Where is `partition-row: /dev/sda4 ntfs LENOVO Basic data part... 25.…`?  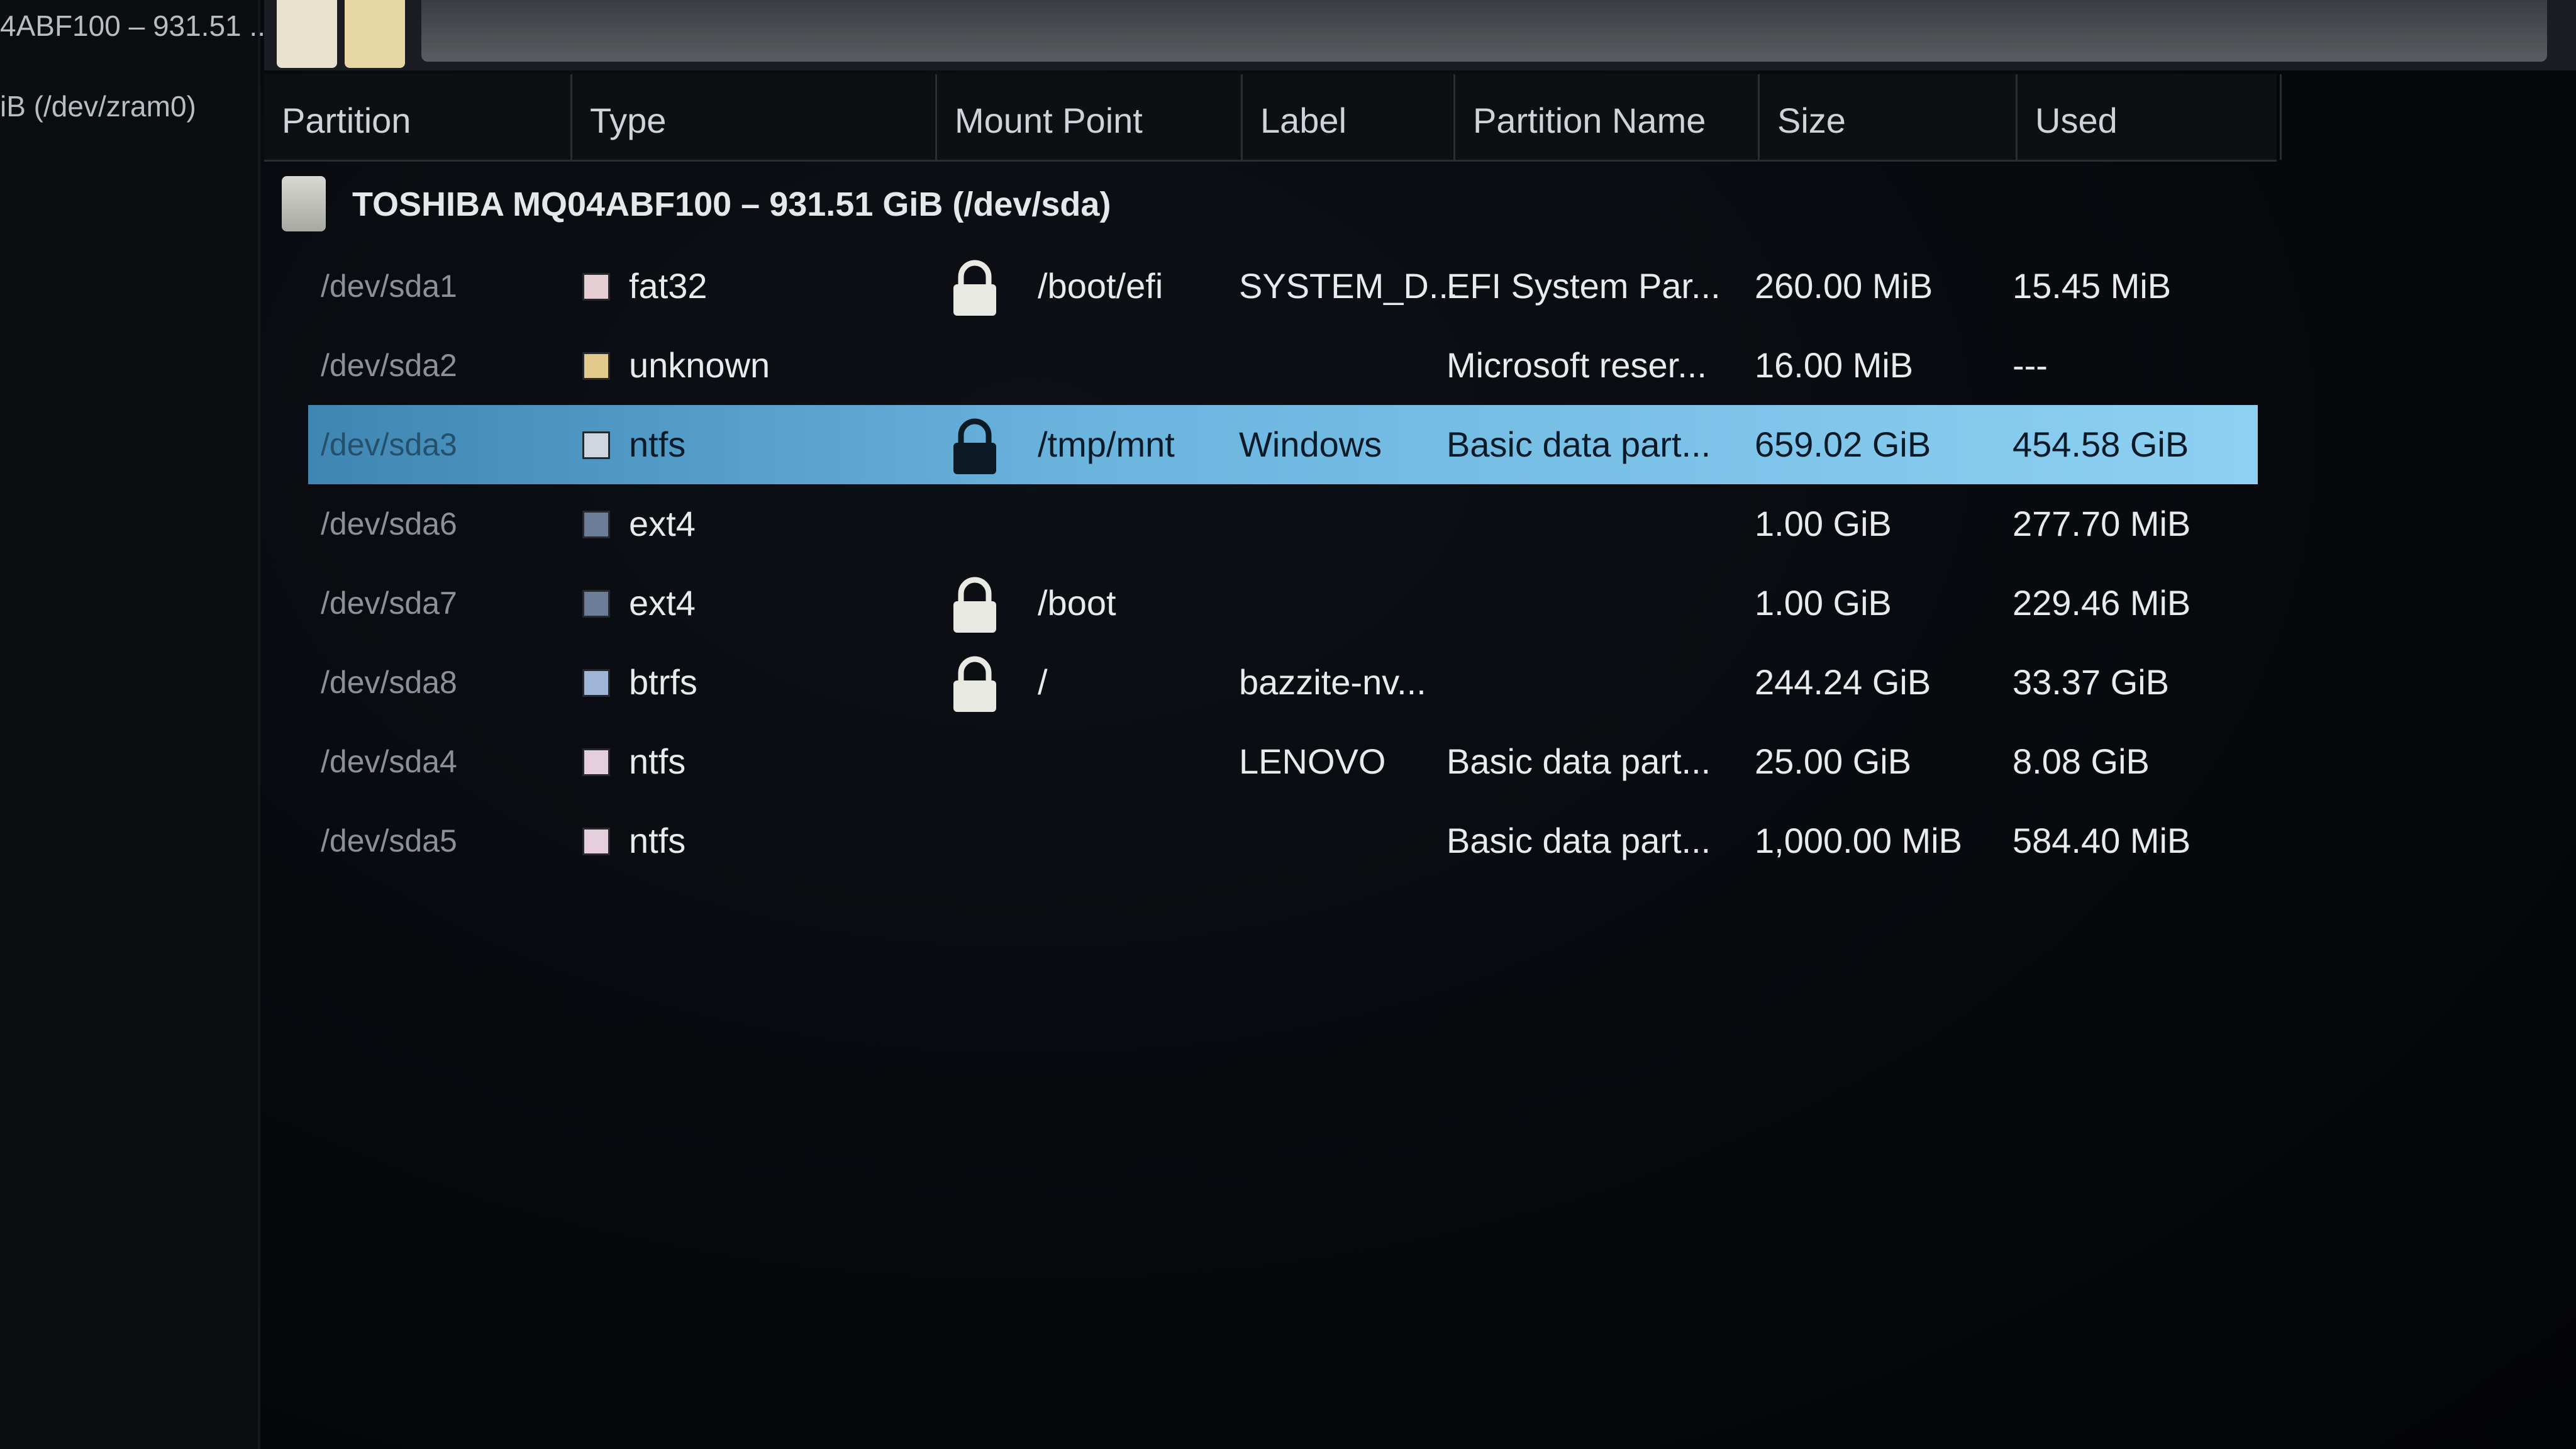
partition-row: /dev/sda4 ntfs LENOVO Basic data part... 25.… is located at coordinates (1283, 761).